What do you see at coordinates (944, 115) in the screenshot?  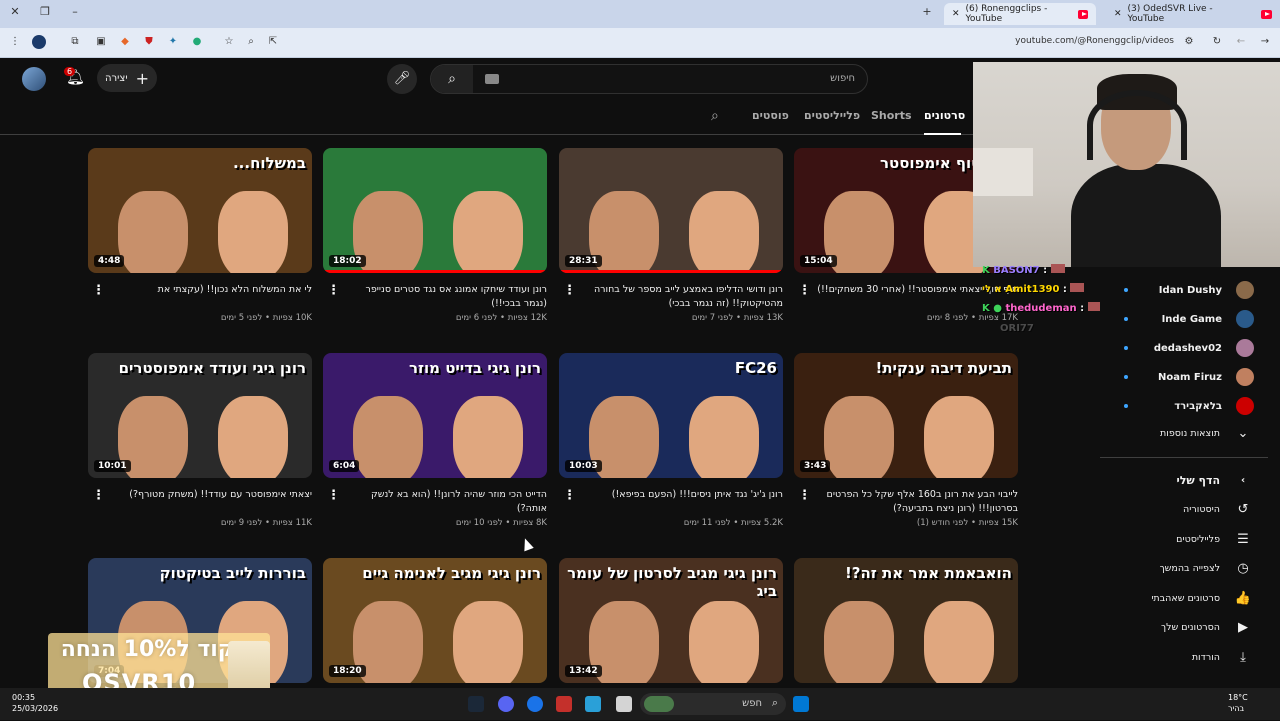 I see `tab-videos: סרטונים` at bounding box center [944, 115].